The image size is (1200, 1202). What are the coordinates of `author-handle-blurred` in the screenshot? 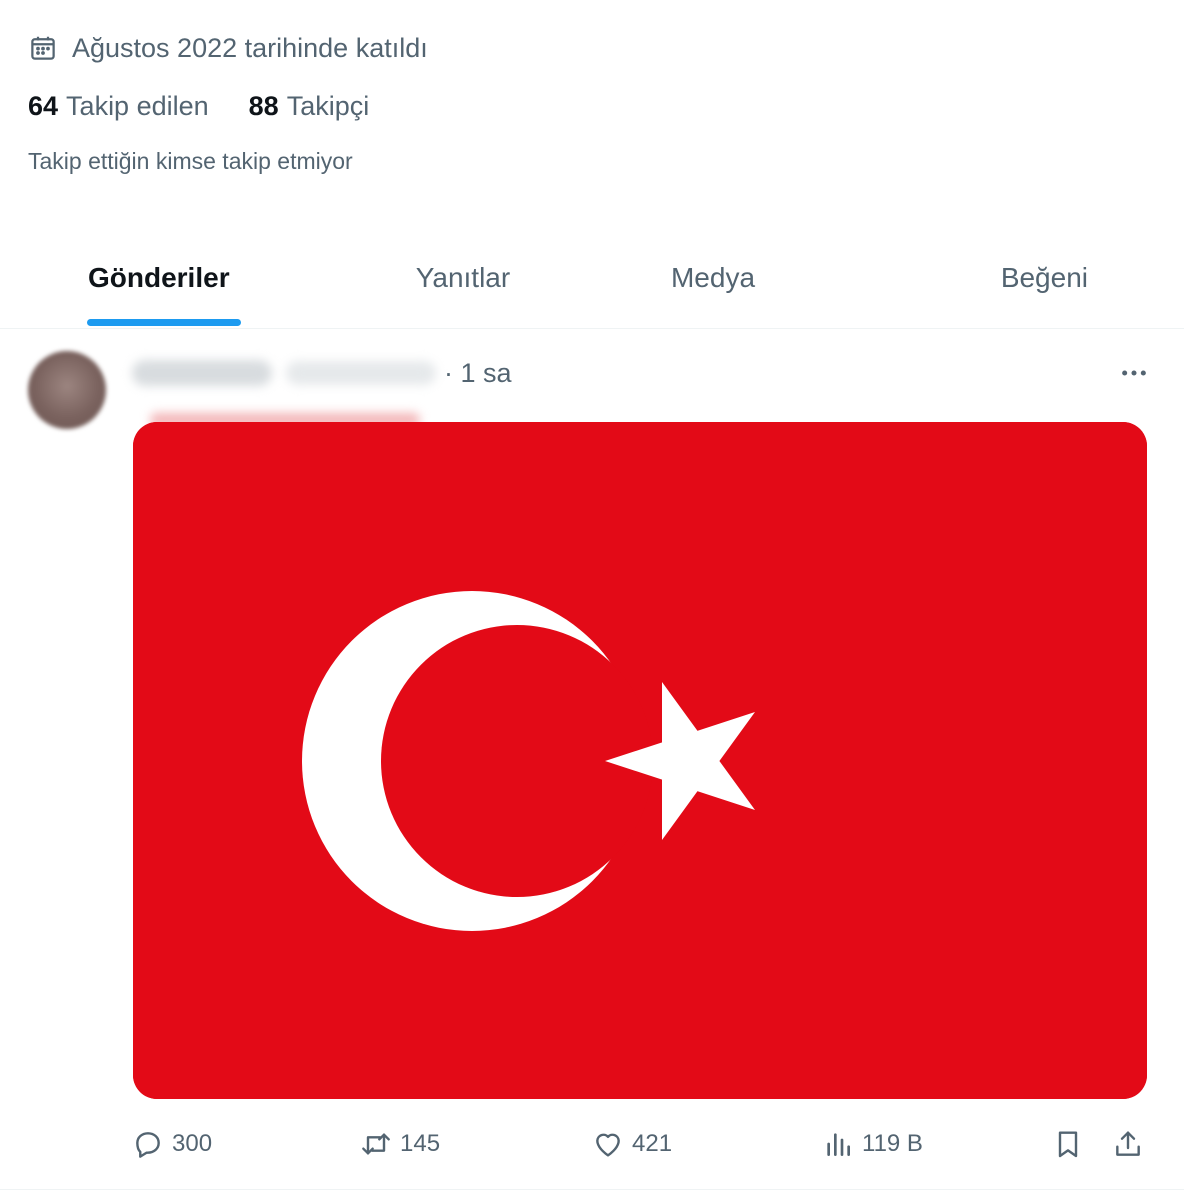 It's located at (361, 373).